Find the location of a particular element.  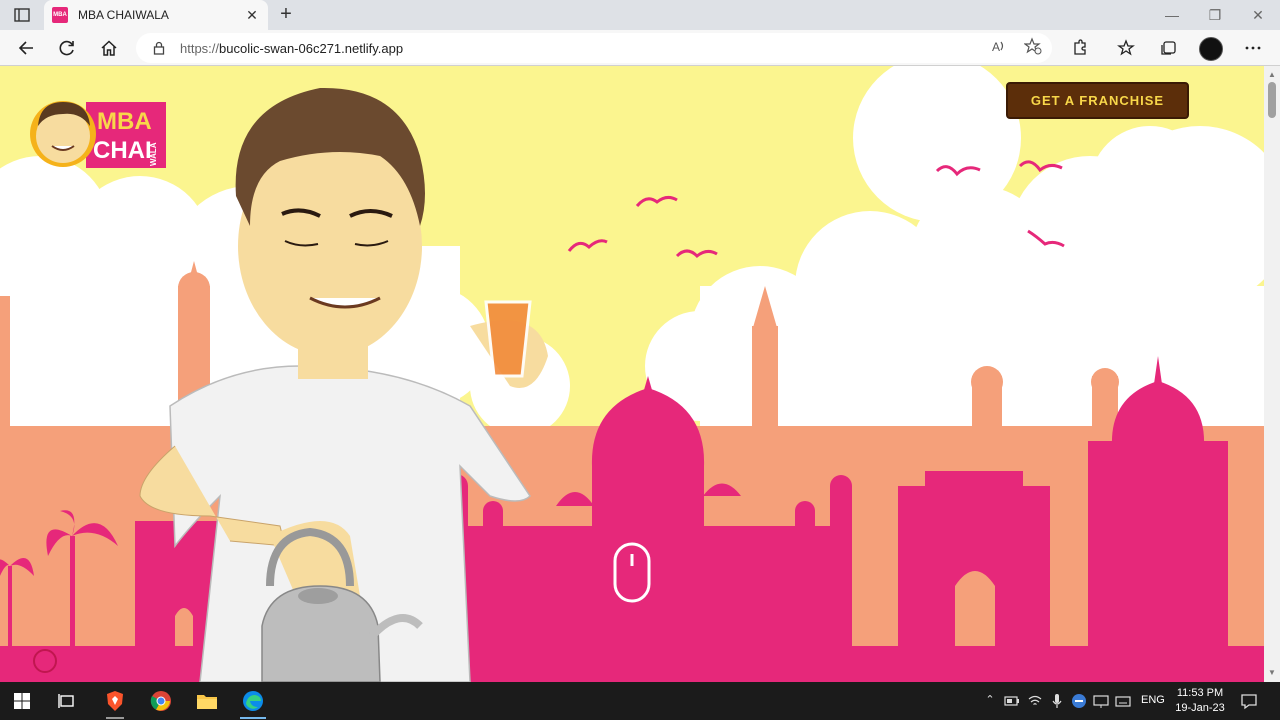

scrollbar-thumb is located at coordinates (1272, 100).